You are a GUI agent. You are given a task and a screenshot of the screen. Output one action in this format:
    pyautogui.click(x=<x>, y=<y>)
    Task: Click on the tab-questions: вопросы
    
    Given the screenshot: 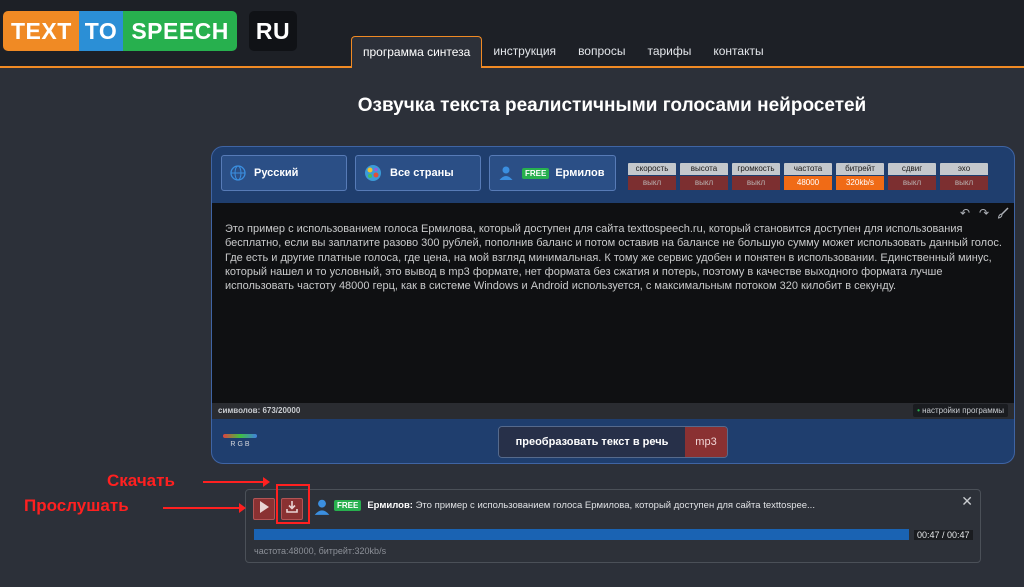 What is the action you would take?
    pyautogui.click(x=601, y=51)
    